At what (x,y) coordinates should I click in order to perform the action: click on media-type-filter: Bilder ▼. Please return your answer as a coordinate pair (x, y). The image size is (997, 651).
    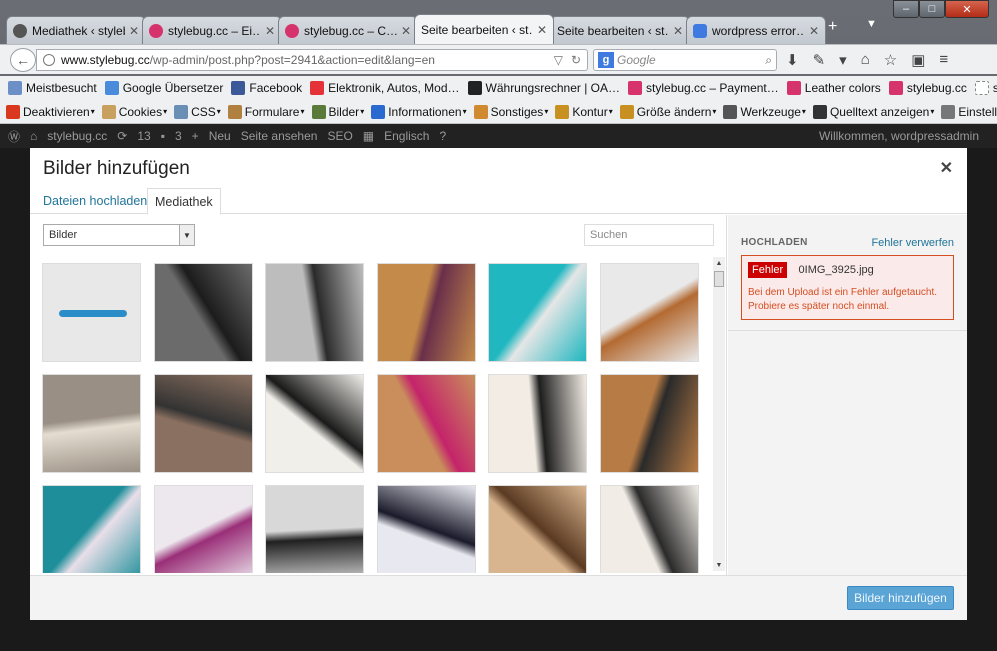
    Looking at the image, I should click on (119, 235).